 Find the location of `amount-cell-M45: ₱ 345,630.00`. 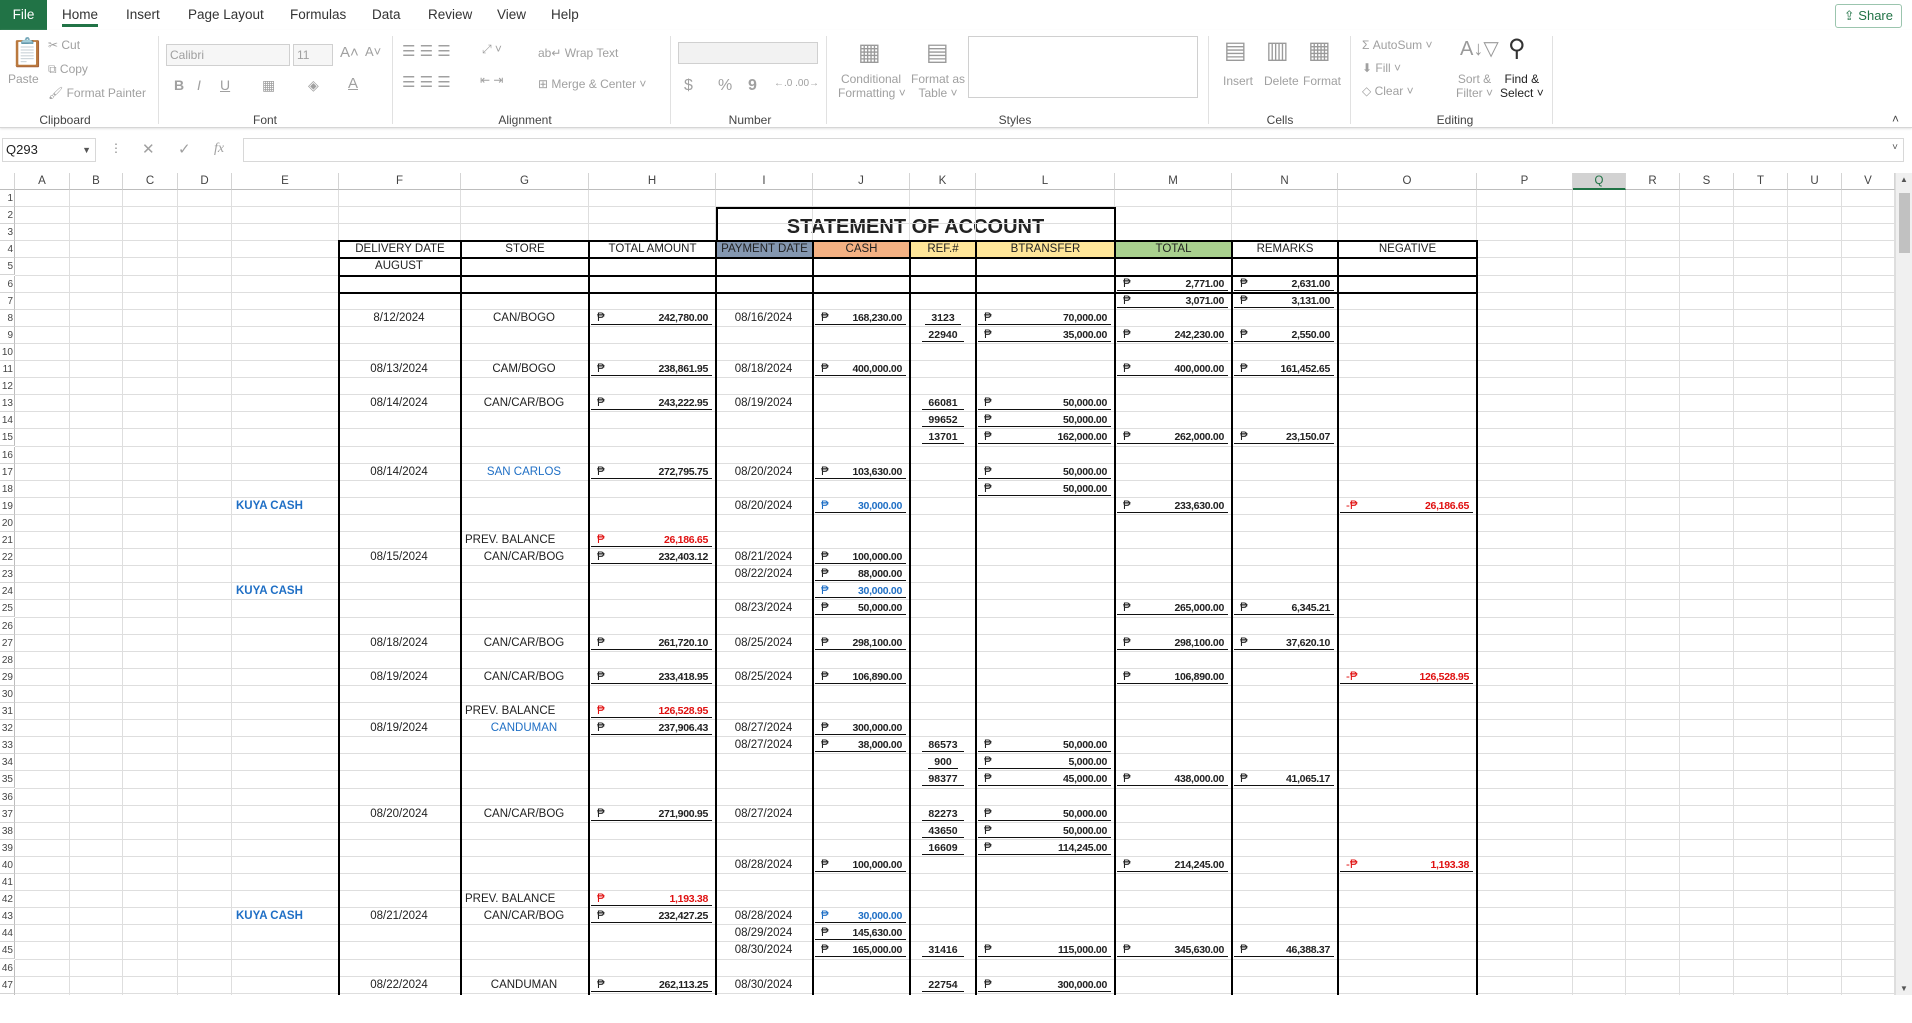

amount-cell-M45: ₱ 345,630.00 is located at coordinates (1172, 950).